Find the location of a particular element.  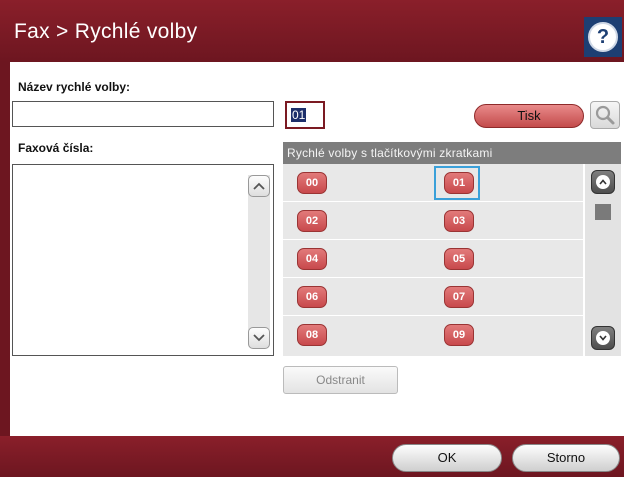

speed-dial-button: 05 is located at coordinates (459, 259).